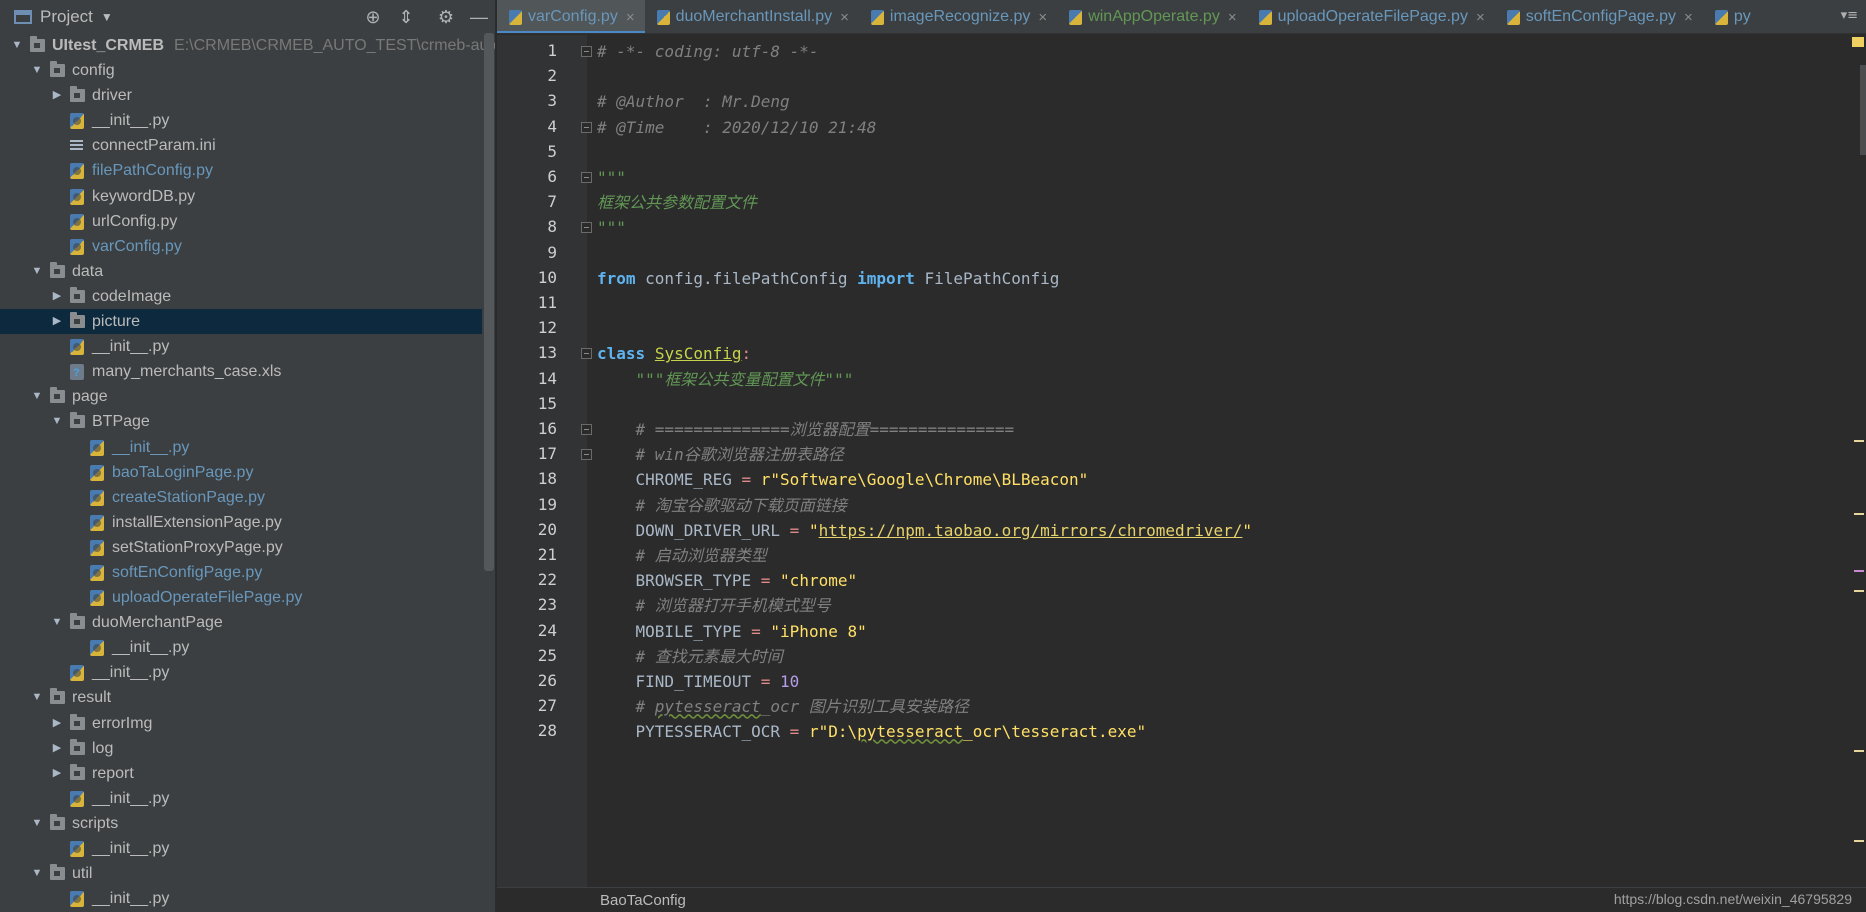 The image size is (1866, 912). What do you see at coordinates (677, 202) in the screenshot?
I see `code-line: 框架公共参数配置文件` at bounding box center [677, 202].